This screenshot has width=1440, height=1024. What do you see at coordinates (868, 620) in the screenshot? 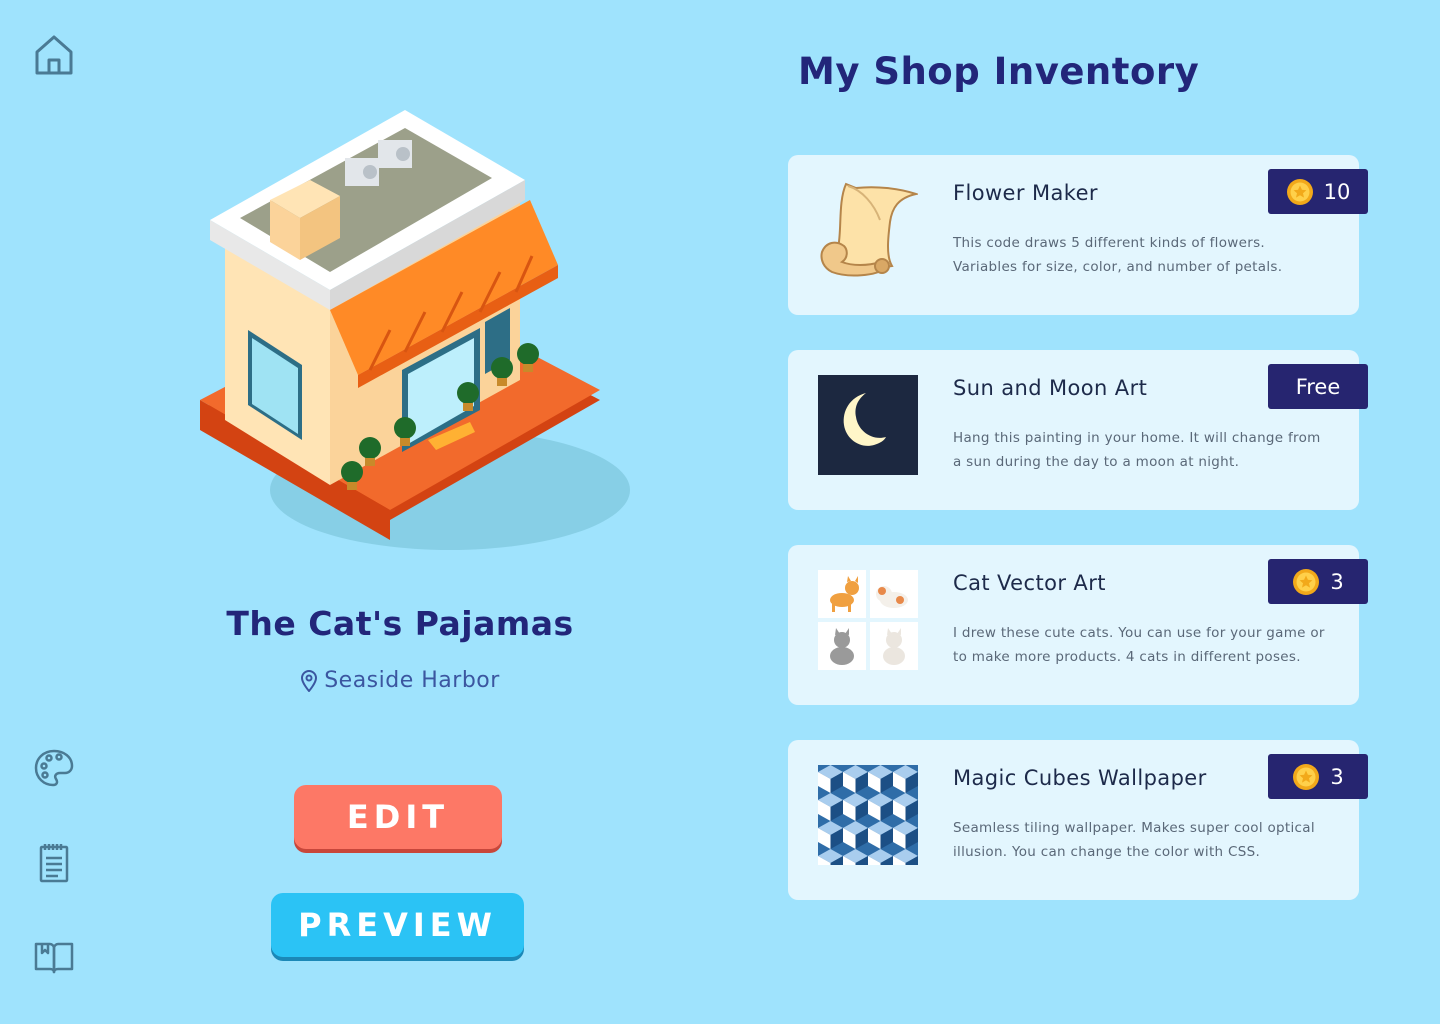
I see `cats-icon` at bounding box center [868, 620].